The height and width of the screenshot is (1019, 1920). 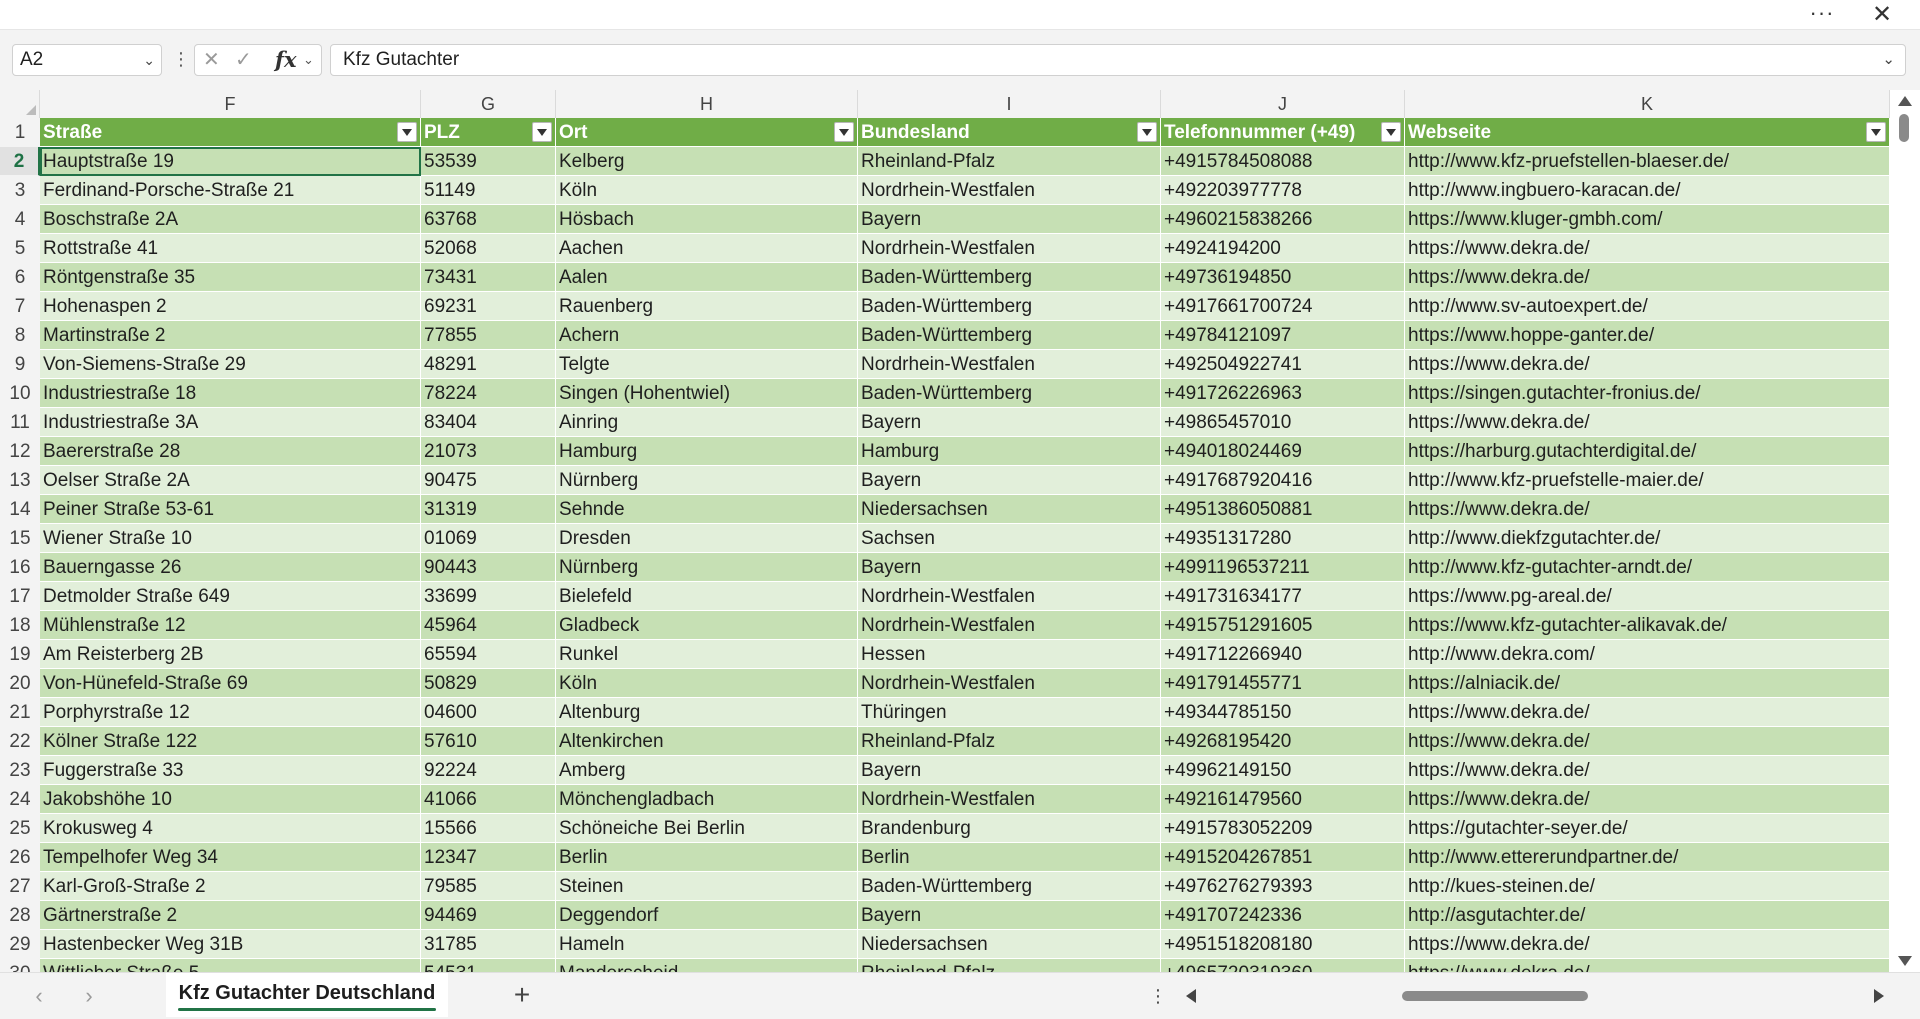 I want to click on cell-plz: 04600, so click(x=488, y=712).